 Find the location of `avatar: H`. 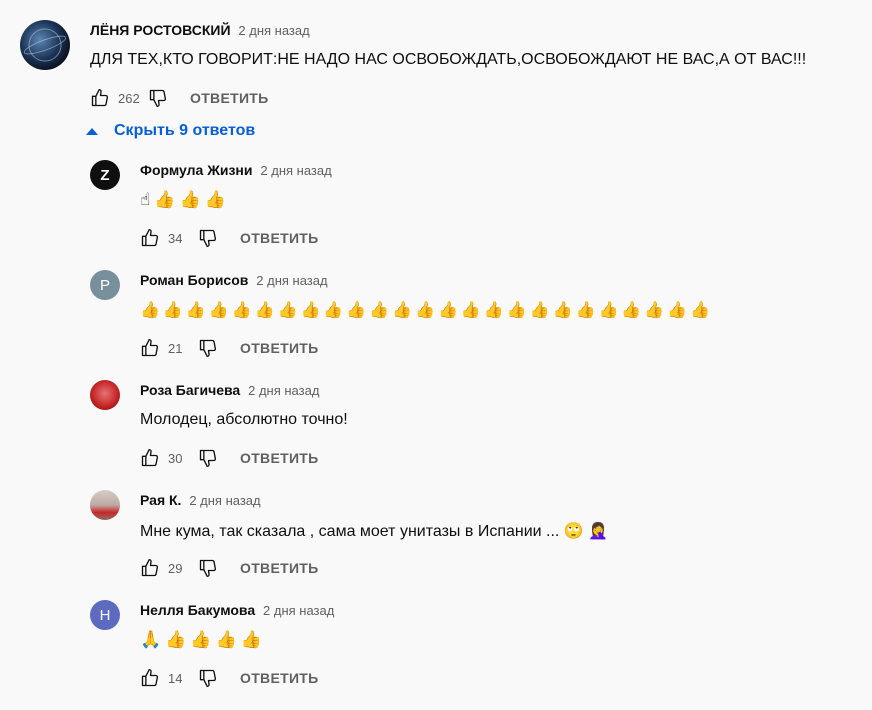

avatar: H is located at coordinates (105, 615).